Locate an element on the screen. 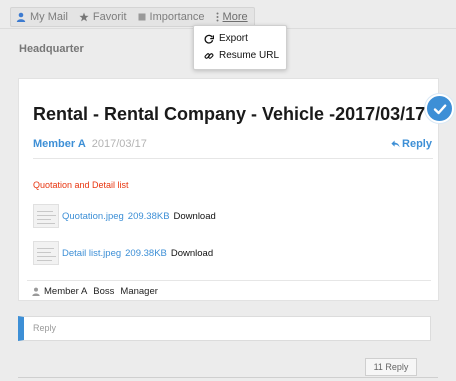  message-date: 2017/03/17 is located at coordinates (119, 144).